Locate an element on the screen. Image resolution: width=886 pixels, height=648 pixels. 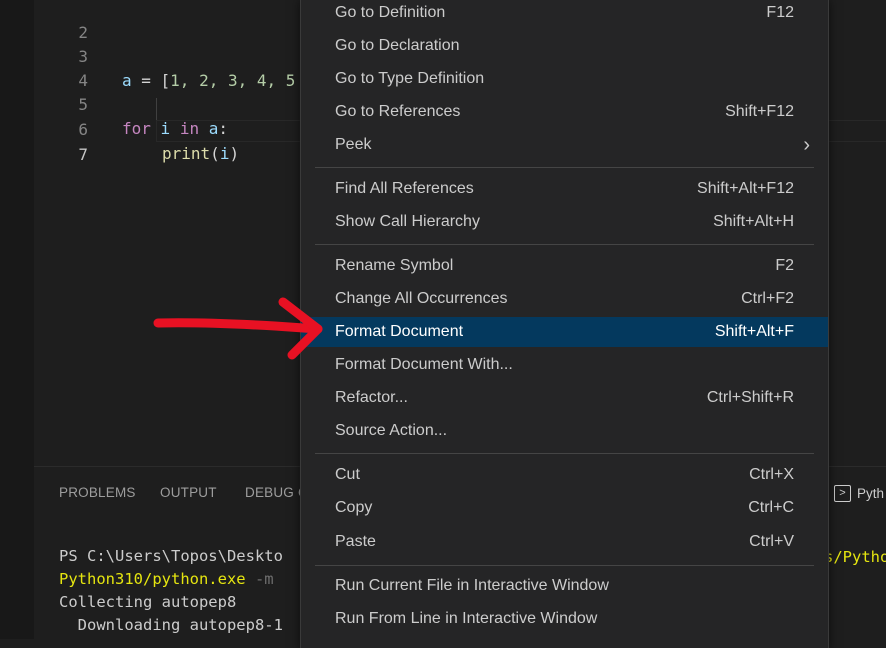
code-text: print(i) is located at coordinates (200, 154).